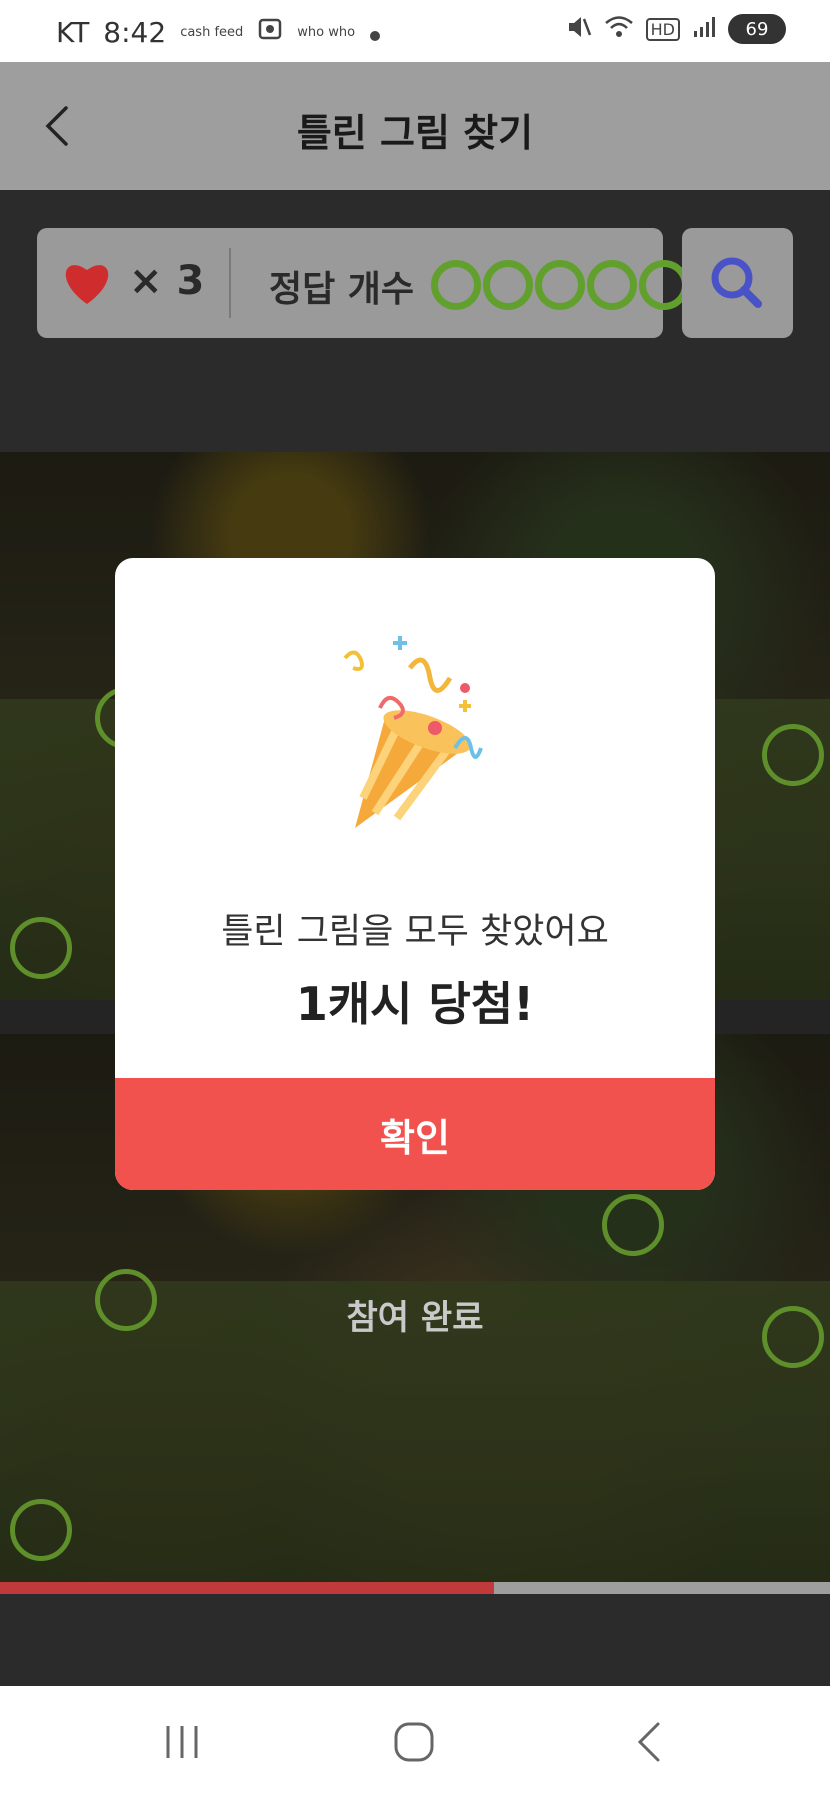 The image size is (830, 1798). Describe the element at coordinates (73, 32) in the screenshot. I see `carrier-label: KT` at that location.